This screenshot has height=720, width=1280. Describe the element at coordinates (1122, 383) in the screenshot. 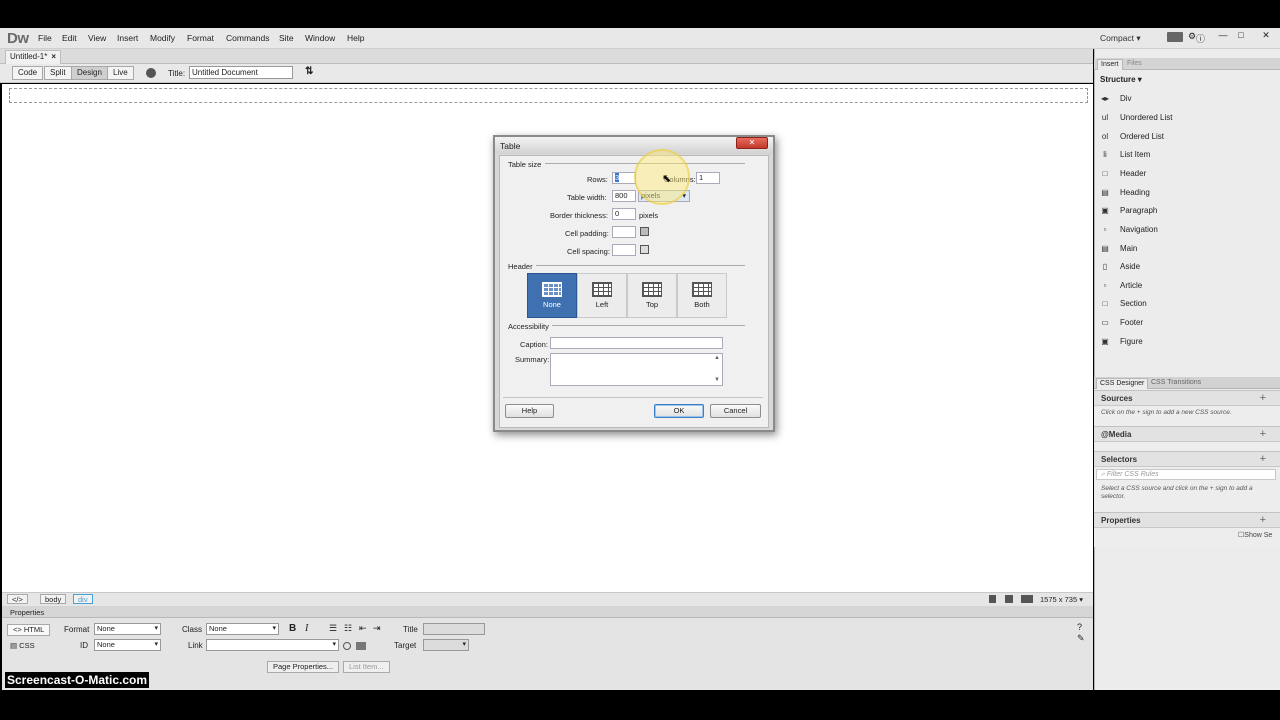

I see `tab-css-designer: CSS Designer` at that location.